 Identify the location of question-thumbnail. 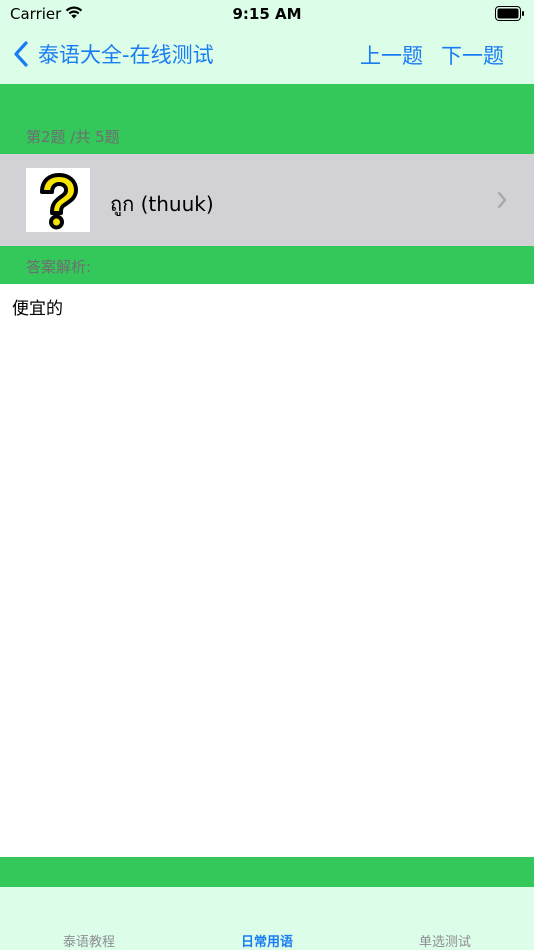
(58, 200).